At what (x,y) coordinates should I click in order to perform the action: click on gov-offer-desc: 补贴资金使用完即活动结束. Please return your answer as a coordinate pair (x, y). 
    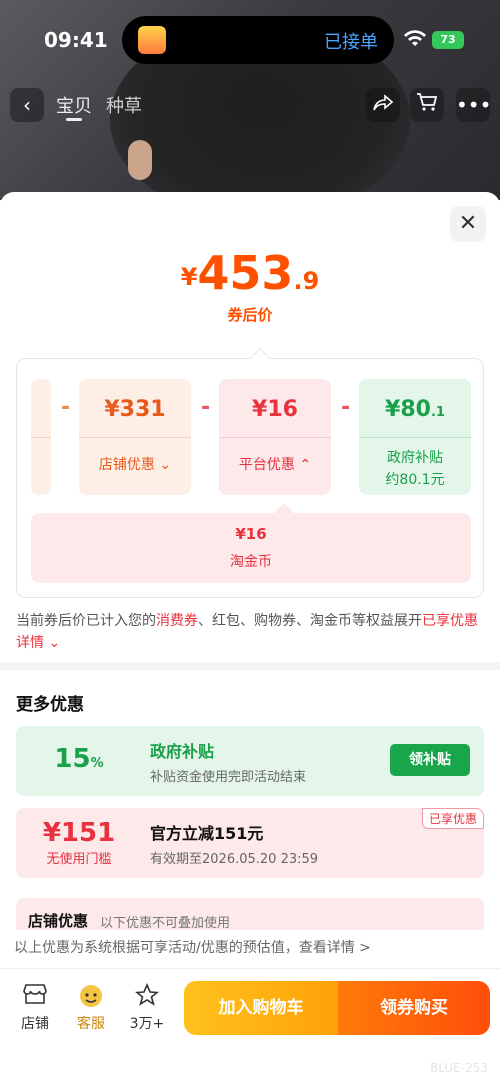
    Looking at the image, I should click on (228, 777).